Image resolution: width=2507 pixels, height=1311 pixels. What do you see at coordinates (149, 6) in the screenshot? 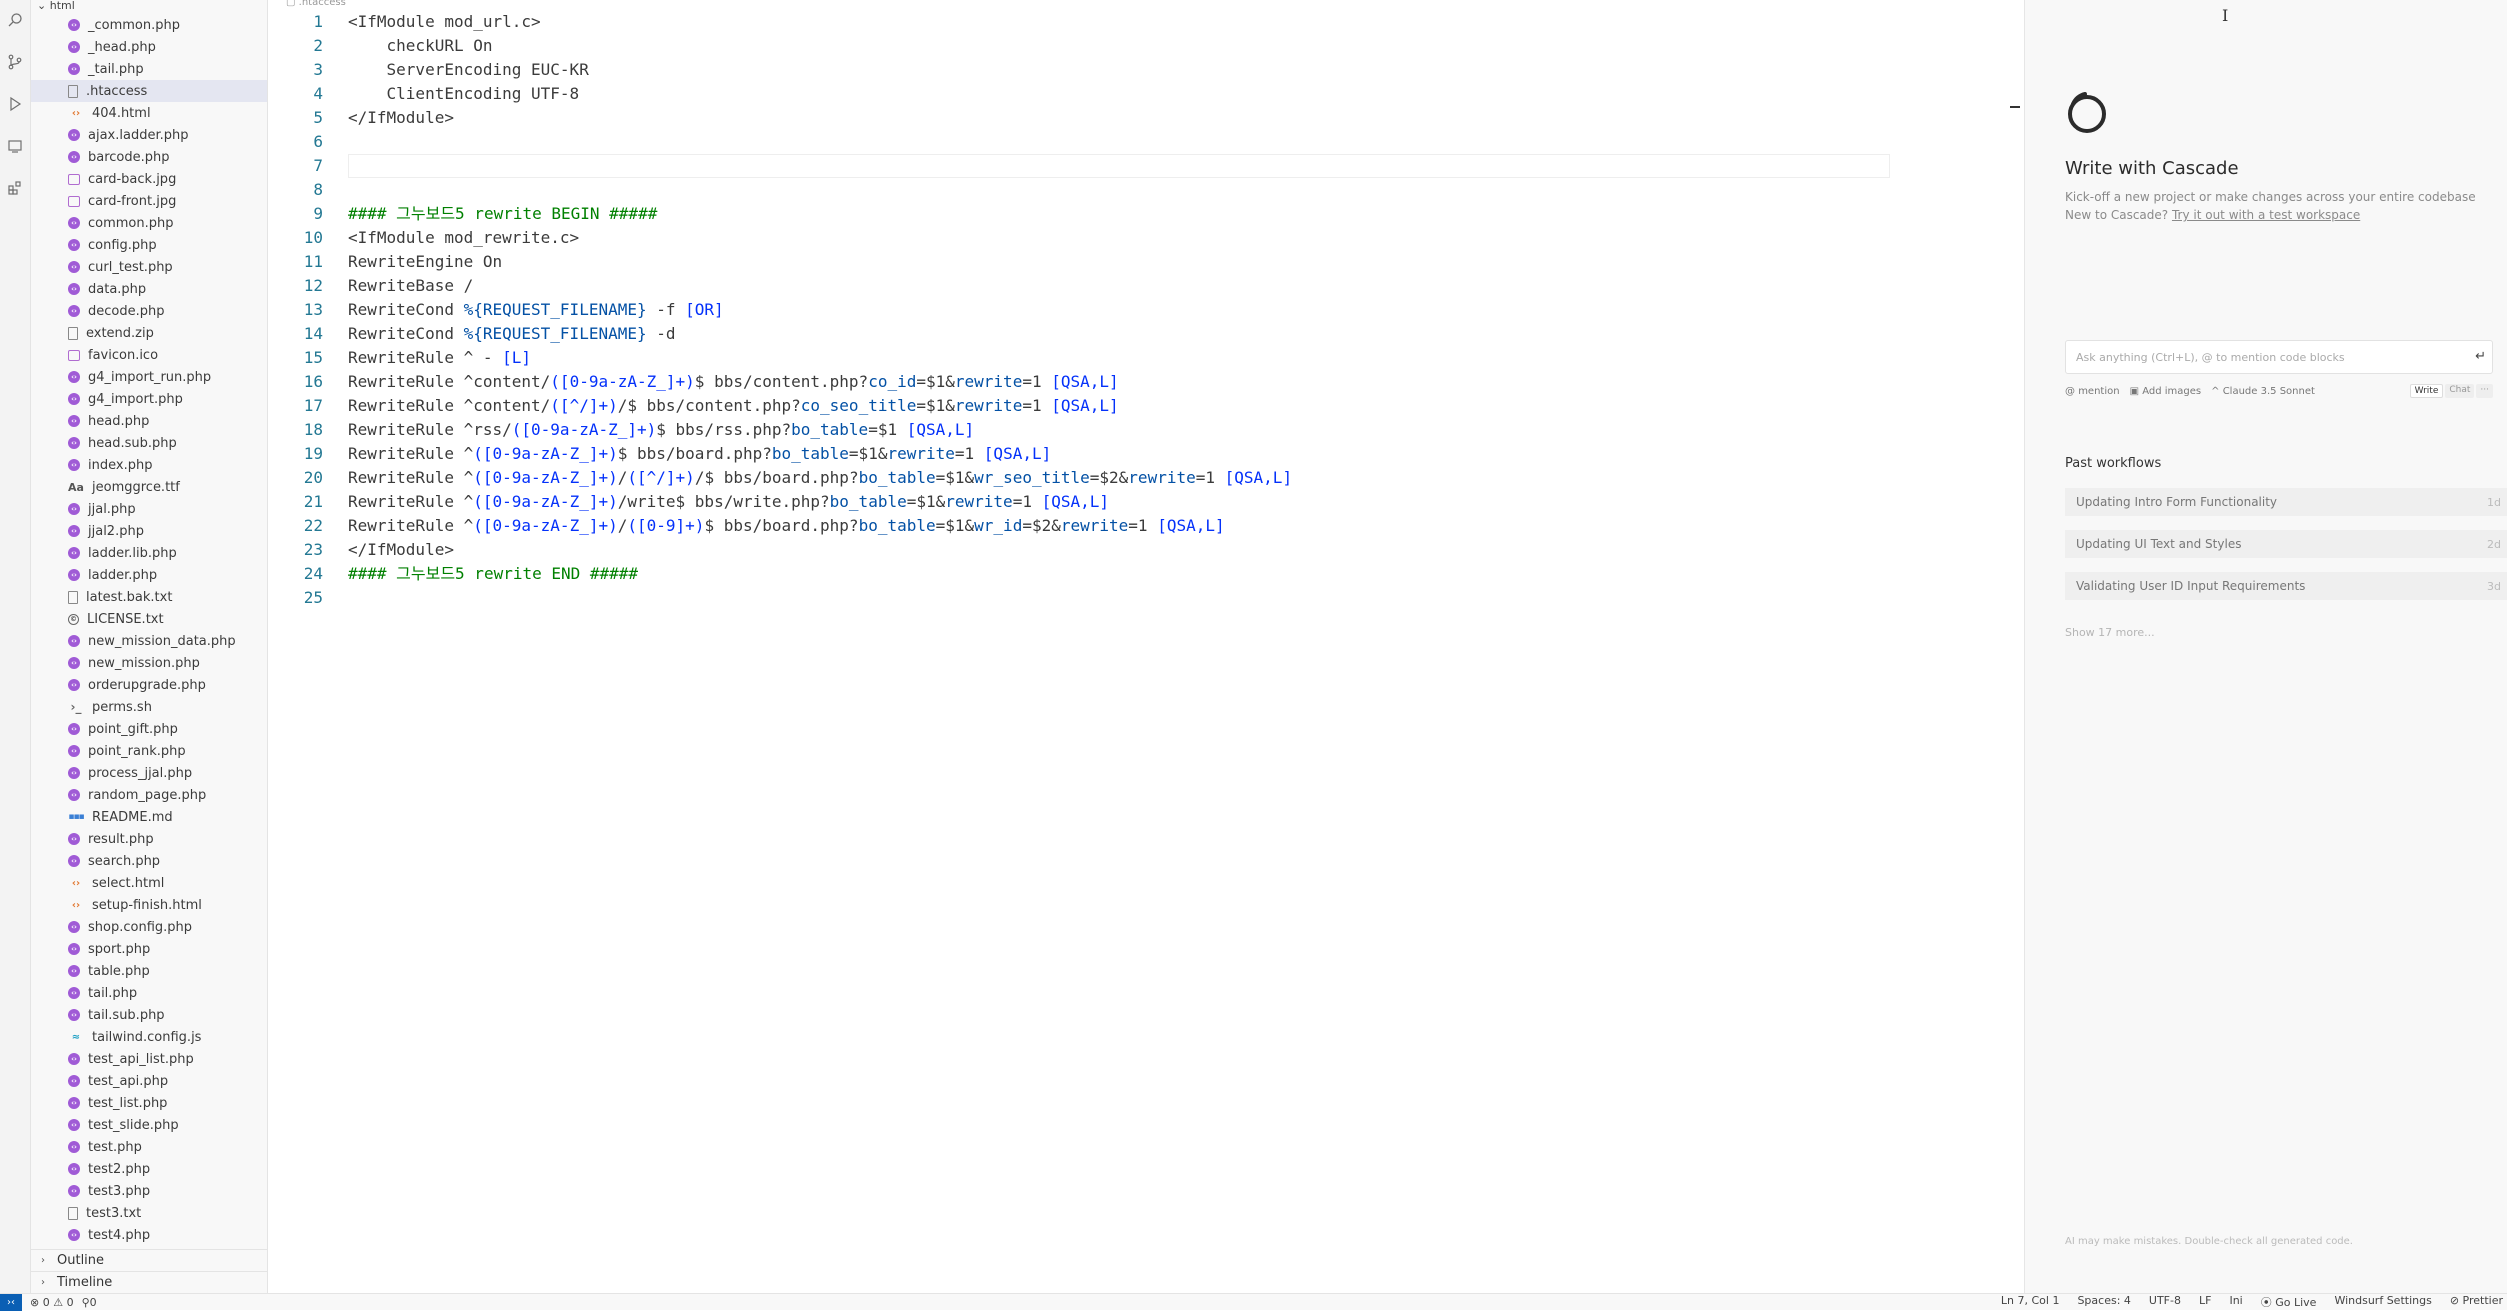
I see `folder-header: ⌄ html` at bounding box center [149, 6].